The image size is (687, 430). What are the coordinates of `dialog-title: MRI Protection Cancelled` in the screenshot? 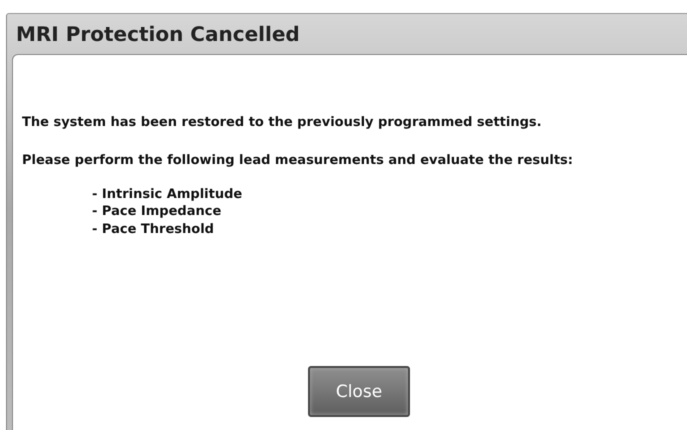 It's located at (158, 34).